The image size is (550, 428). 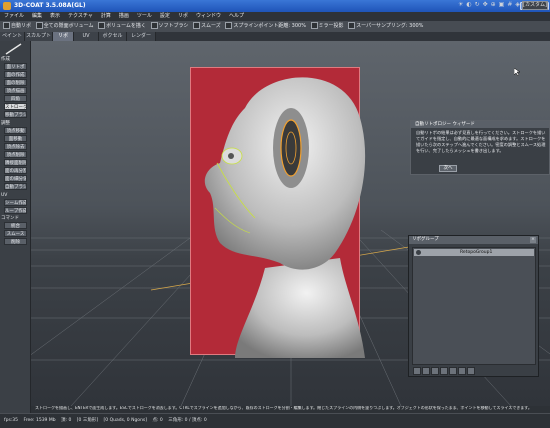 What do you see at coordinates (113, 36) in the screenshot?
I see `tab-voxels: ボクセル` at bounding box center [113, 36].